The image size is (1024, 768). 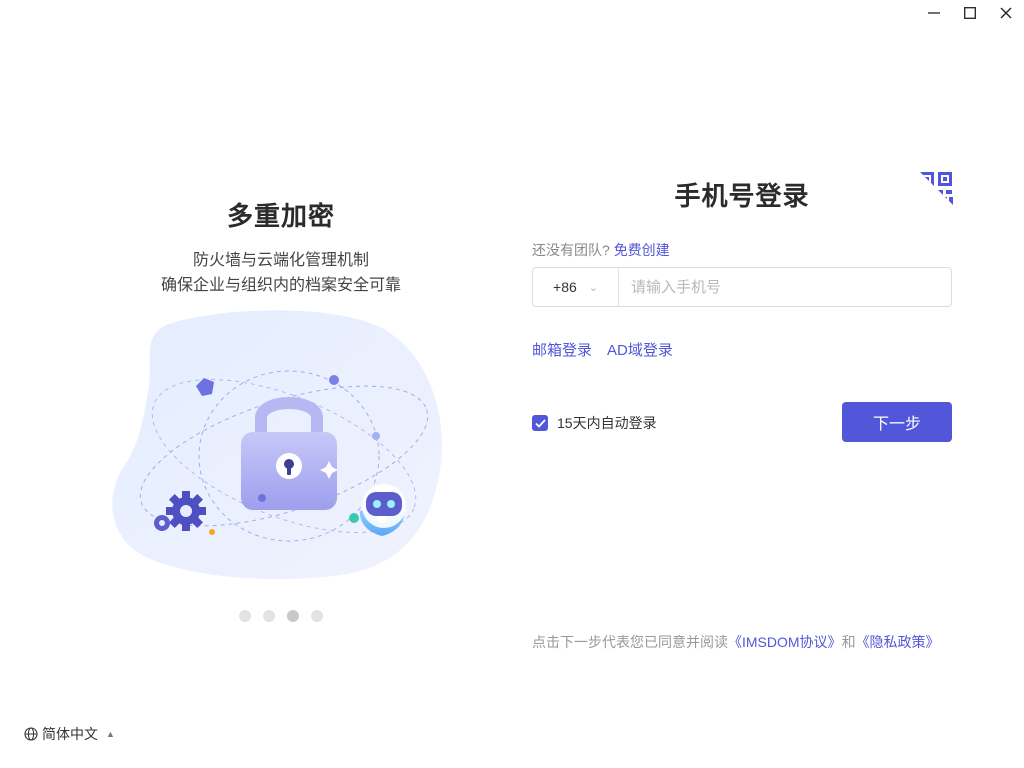 I want to click on globe-icon, so click(x=31, y=734).